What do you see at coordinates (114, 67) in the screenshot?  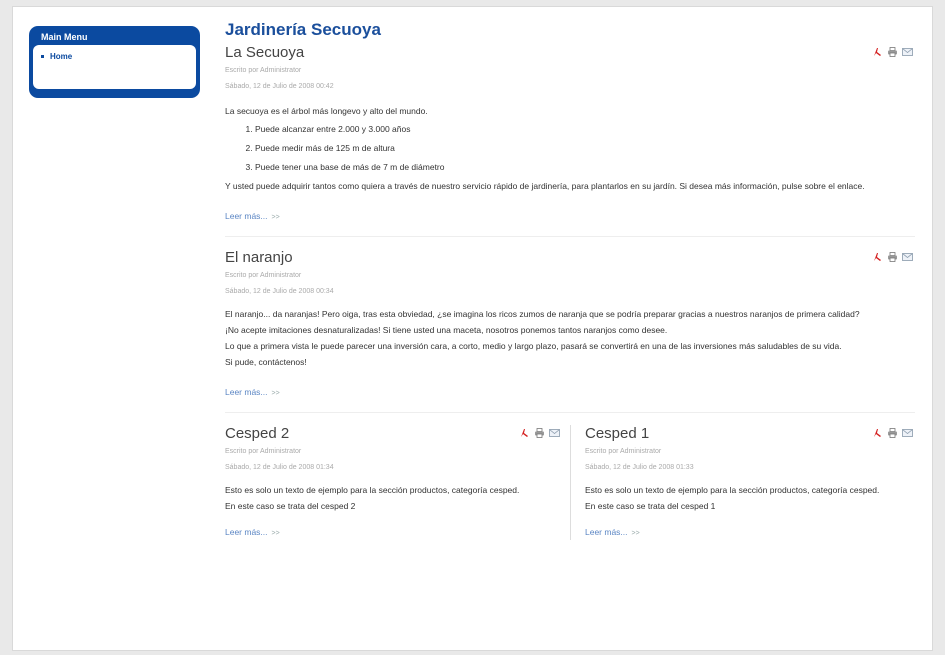 I see `main-menu-body: Home` at bounding box center [114, 67].